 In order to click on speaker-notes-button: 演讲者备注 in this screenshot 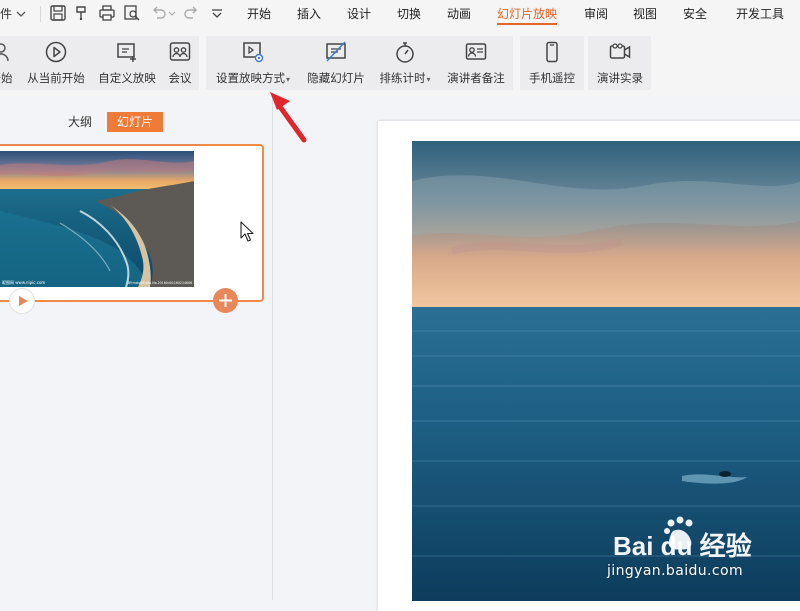, I will do `click(476, 63)`.